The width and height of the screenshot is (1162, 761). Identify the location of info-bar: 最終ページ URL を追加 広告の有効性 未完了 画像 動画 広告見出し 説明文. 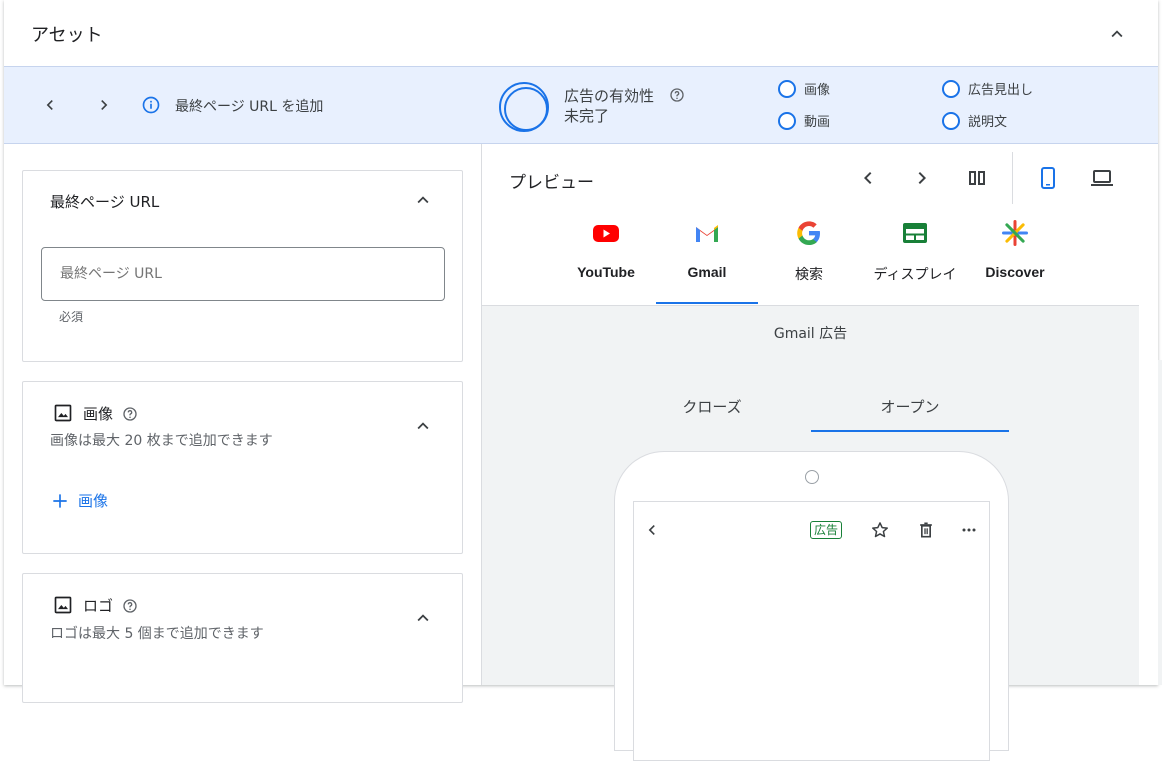
(581, 105).